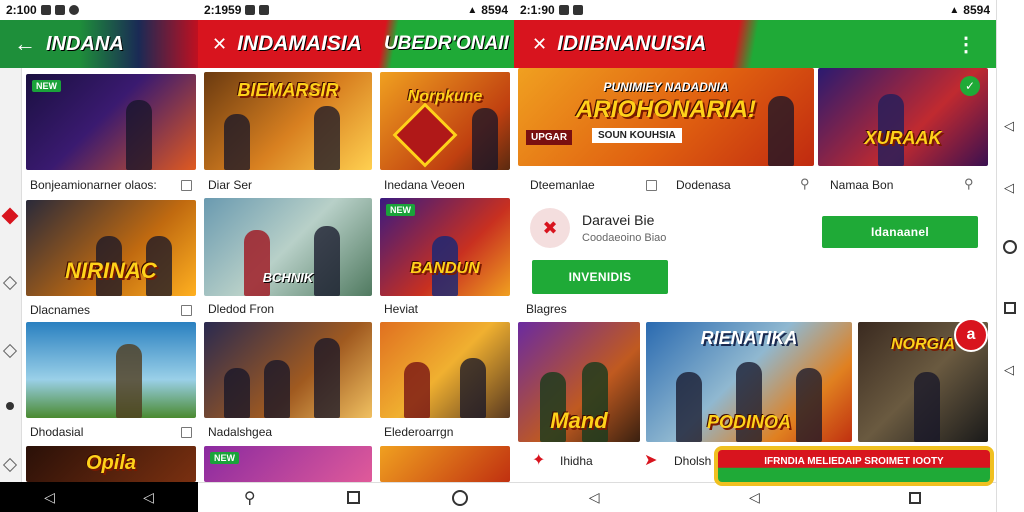 The image size is (1024, 512). I want to click on developer-subtitle: Coodaeoino Biao, so click(624, 238).